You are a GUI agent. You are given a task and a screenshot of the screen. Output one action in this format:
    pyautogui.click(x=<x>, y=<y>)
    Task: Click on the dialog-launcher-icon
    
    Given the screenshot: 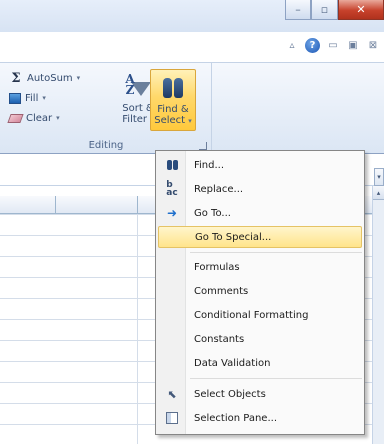 What is the action you would take?
    pyautogui.click(x=203, y=146)
    